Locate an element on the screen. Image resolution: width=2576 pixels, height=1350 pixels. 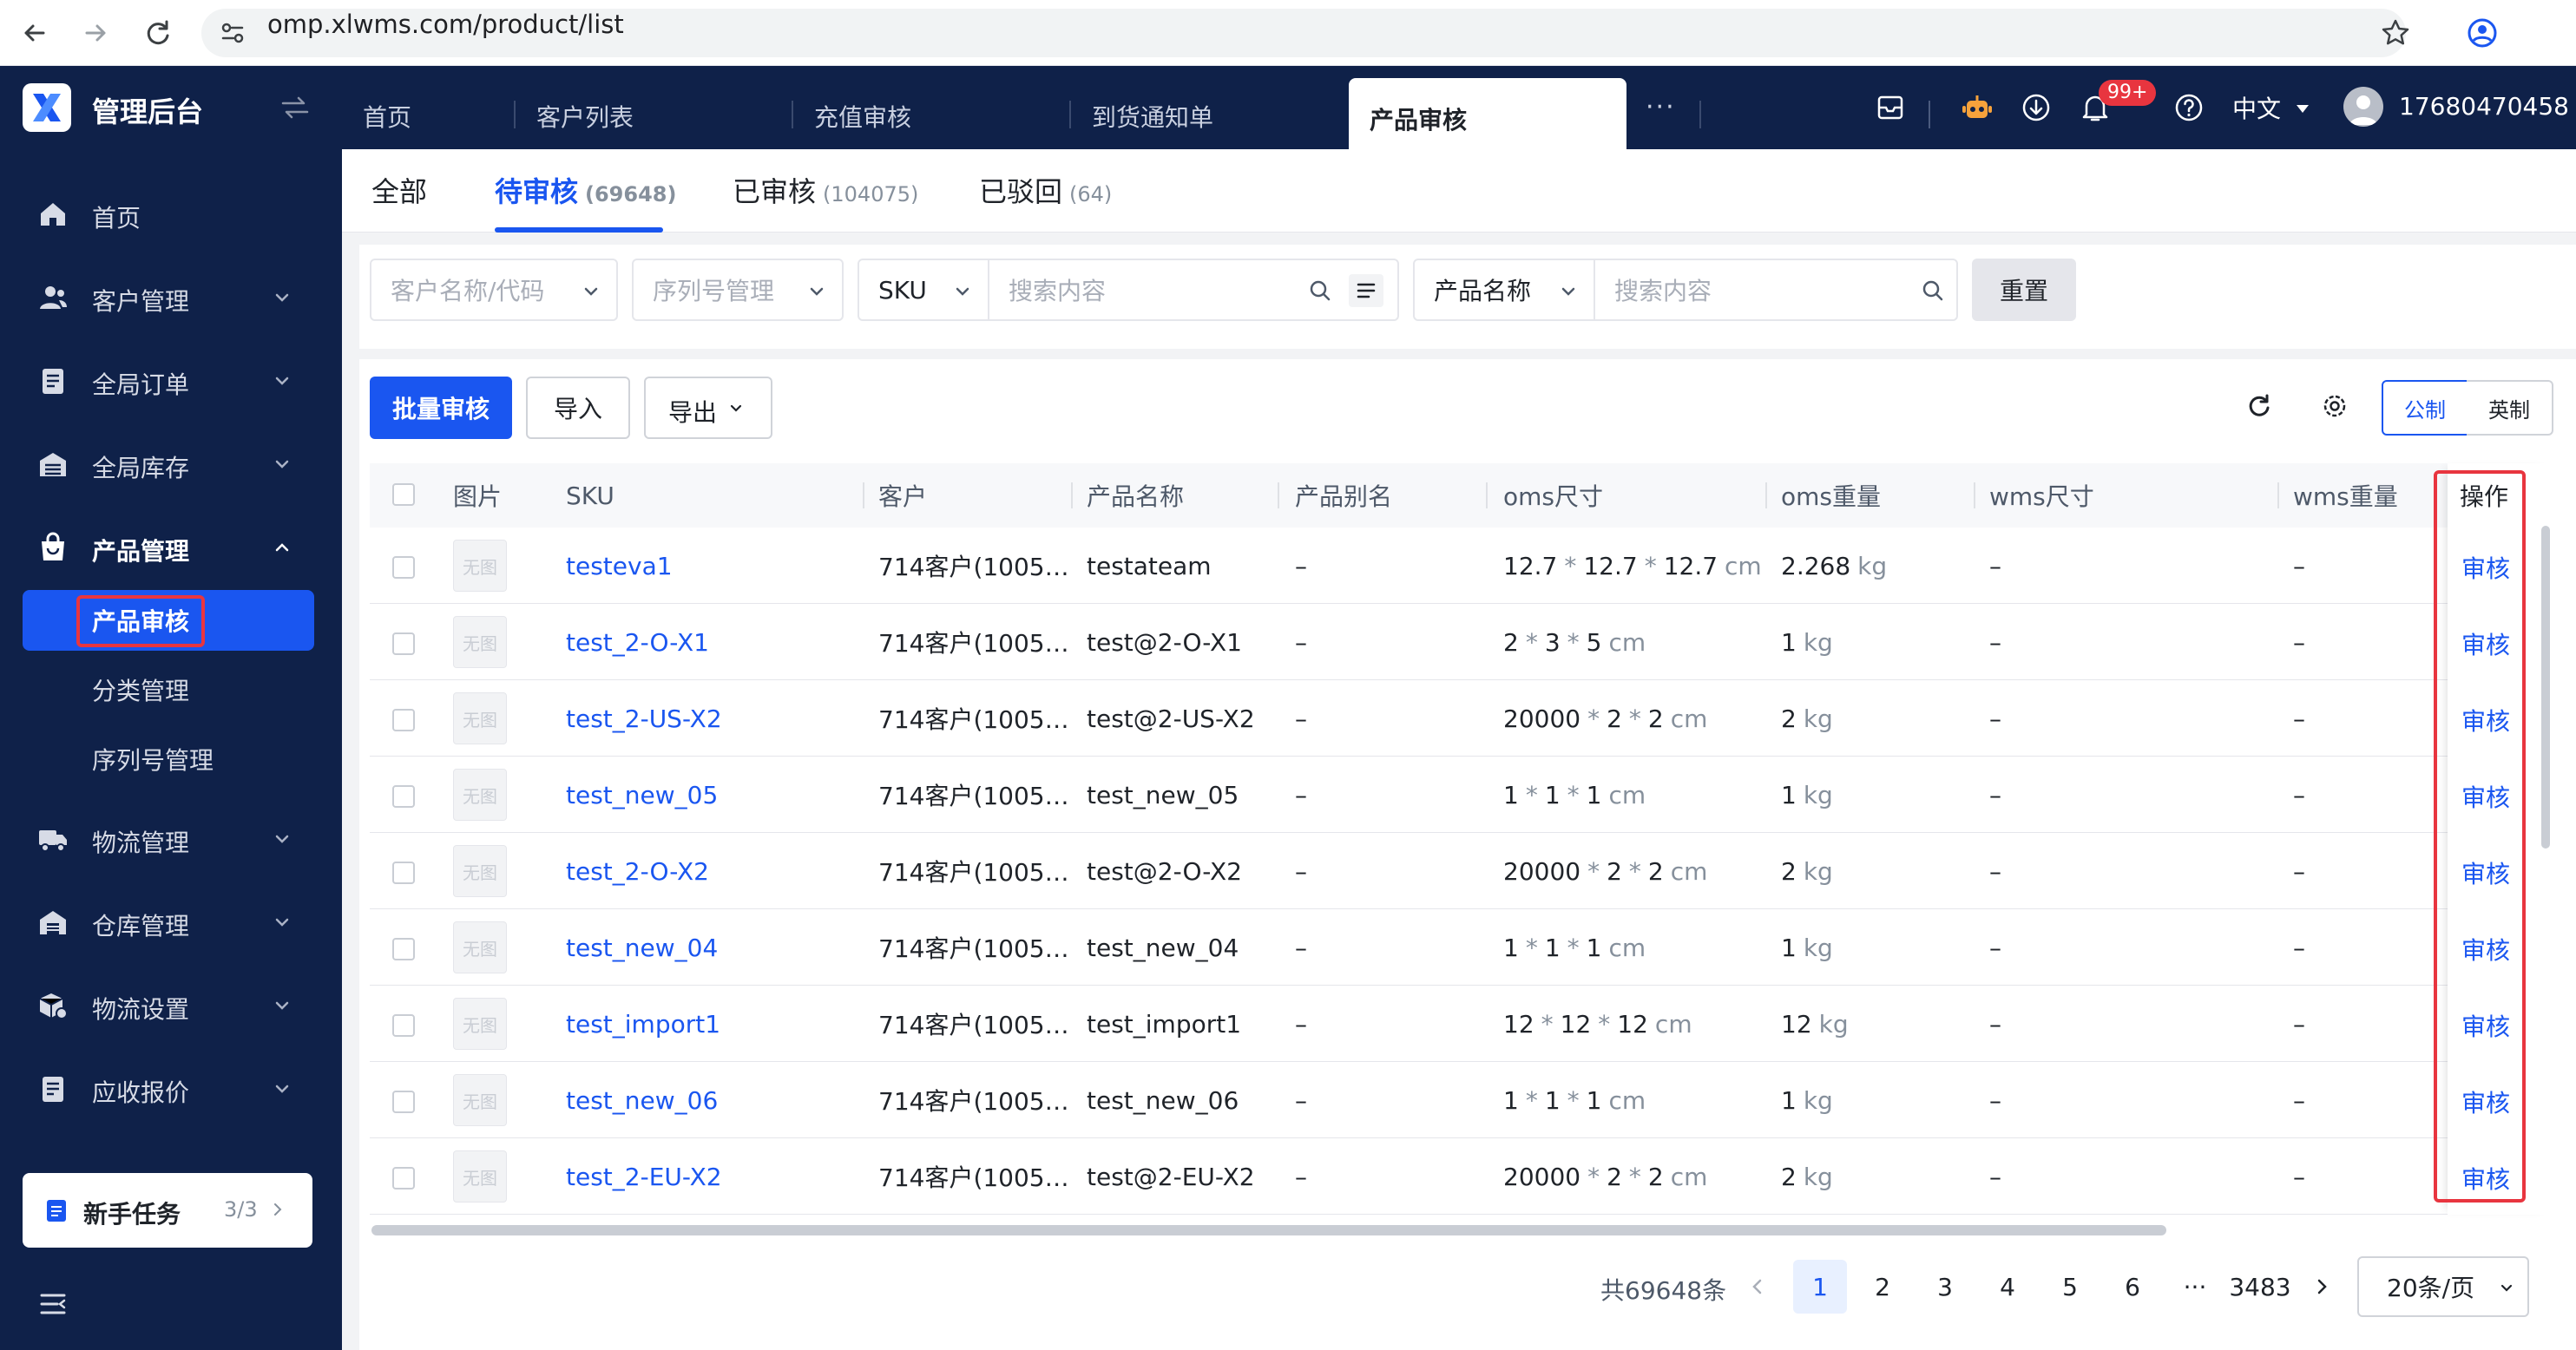
page-3: 3 is located at coordinates (1945, 1287).